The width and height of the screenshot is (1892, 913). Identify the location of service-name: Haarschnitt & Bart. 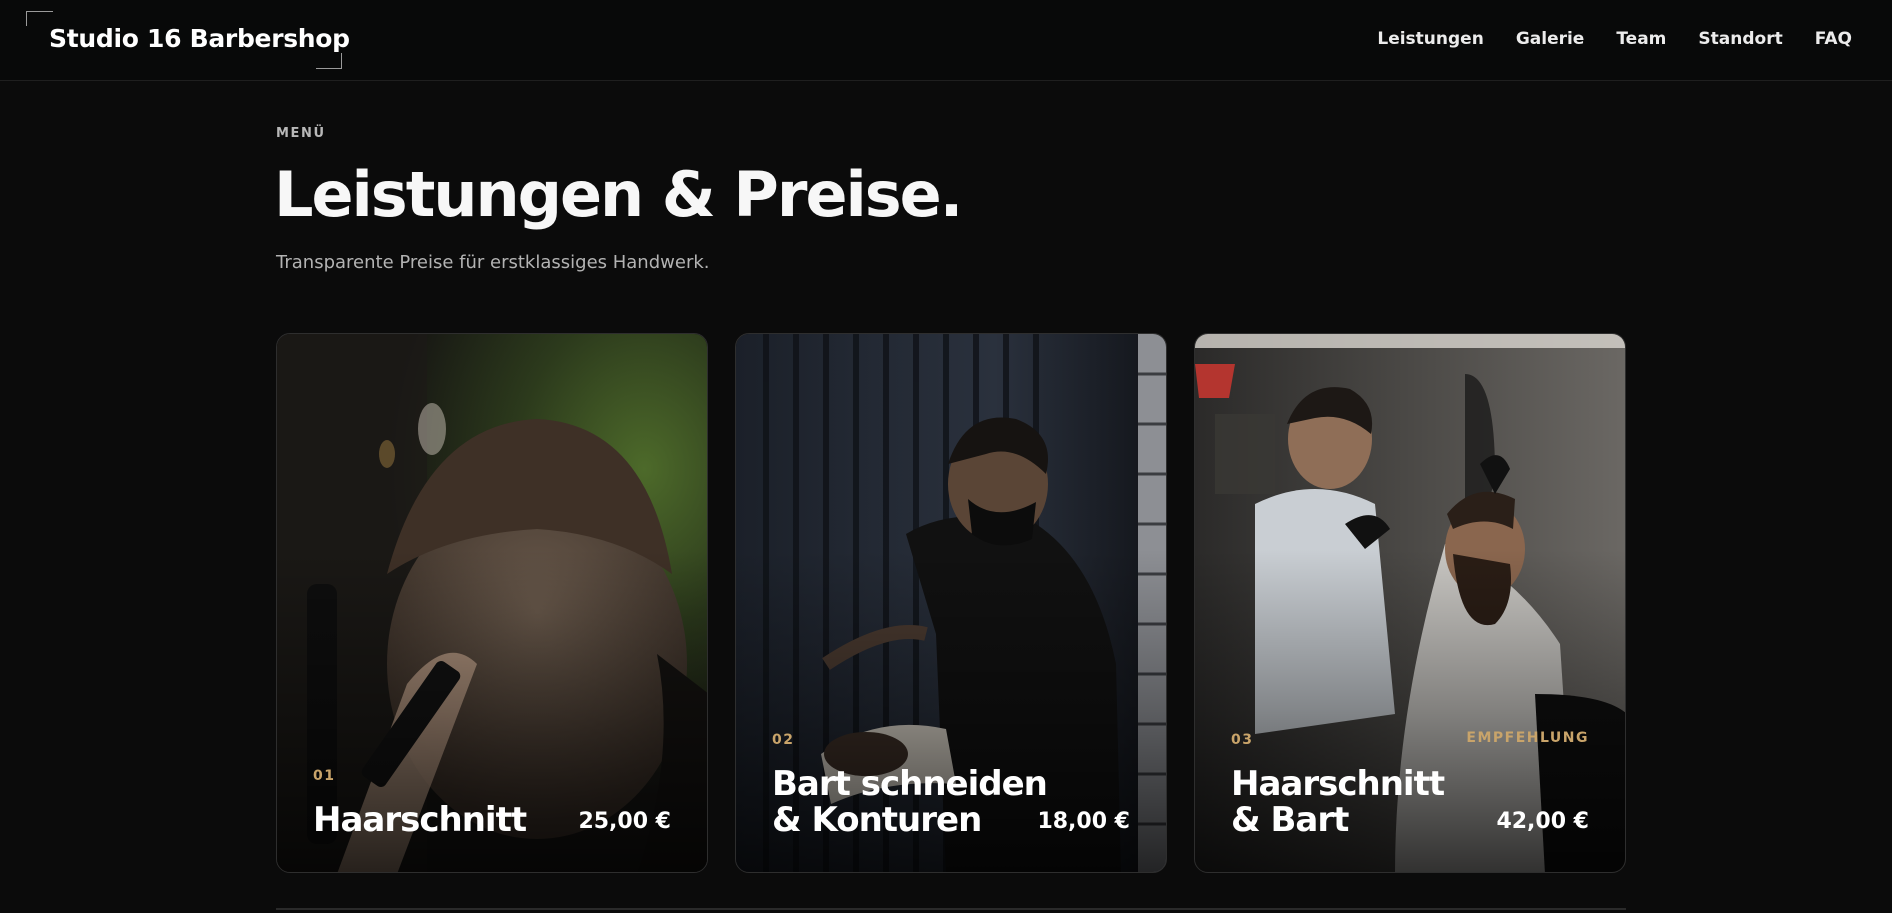
(1338, 802).